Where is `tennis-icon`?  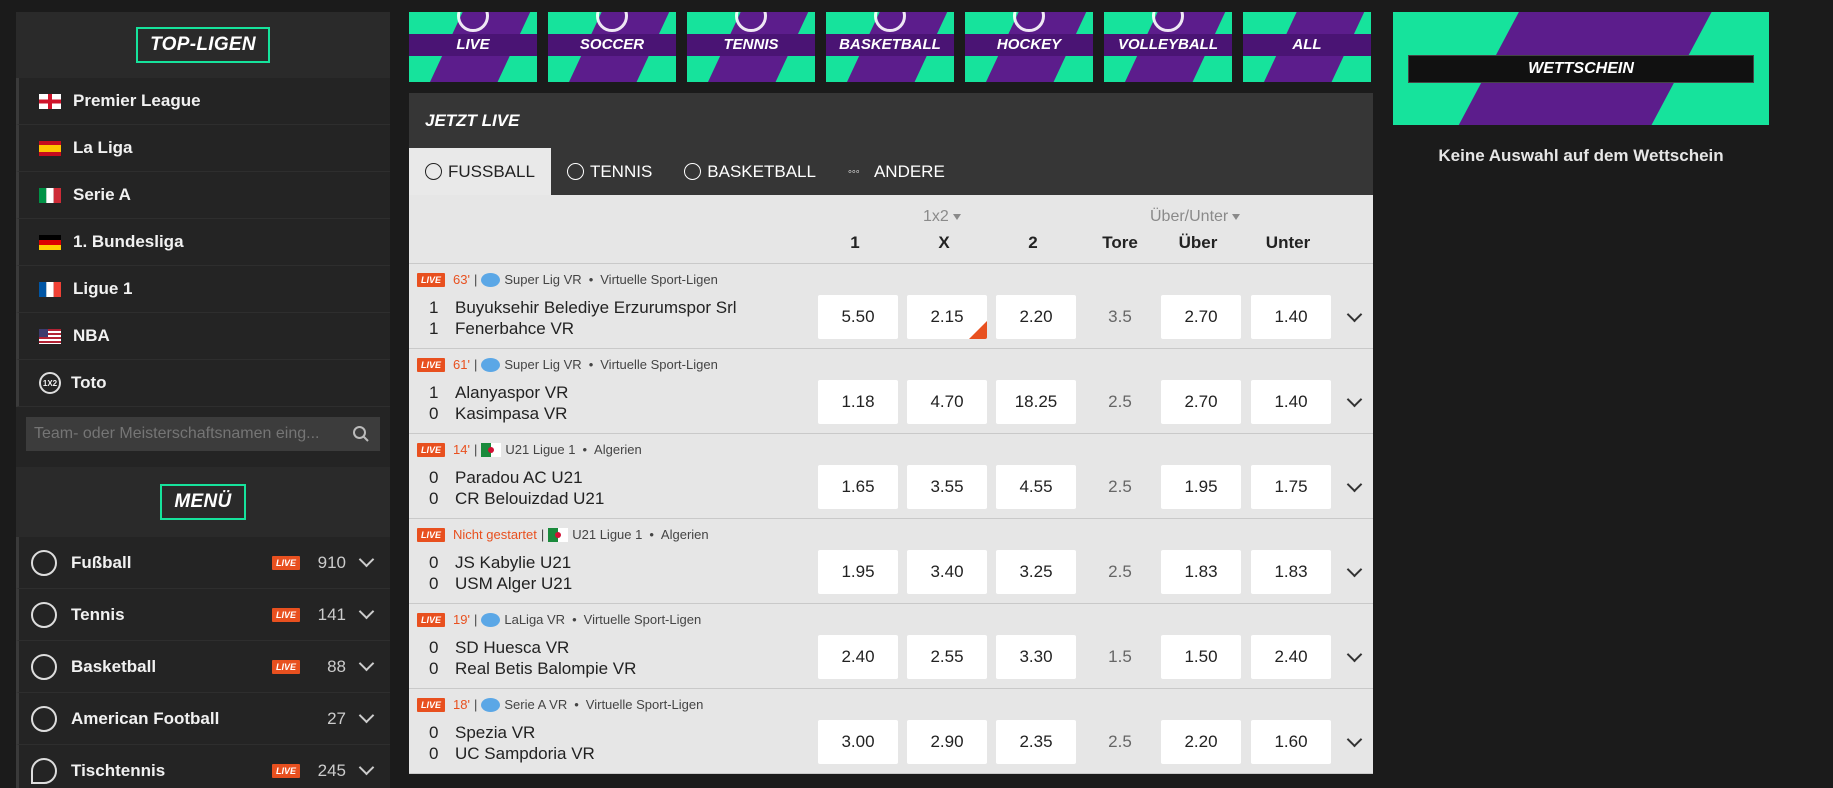
tennis-icon is located at coordinates (751, 22).